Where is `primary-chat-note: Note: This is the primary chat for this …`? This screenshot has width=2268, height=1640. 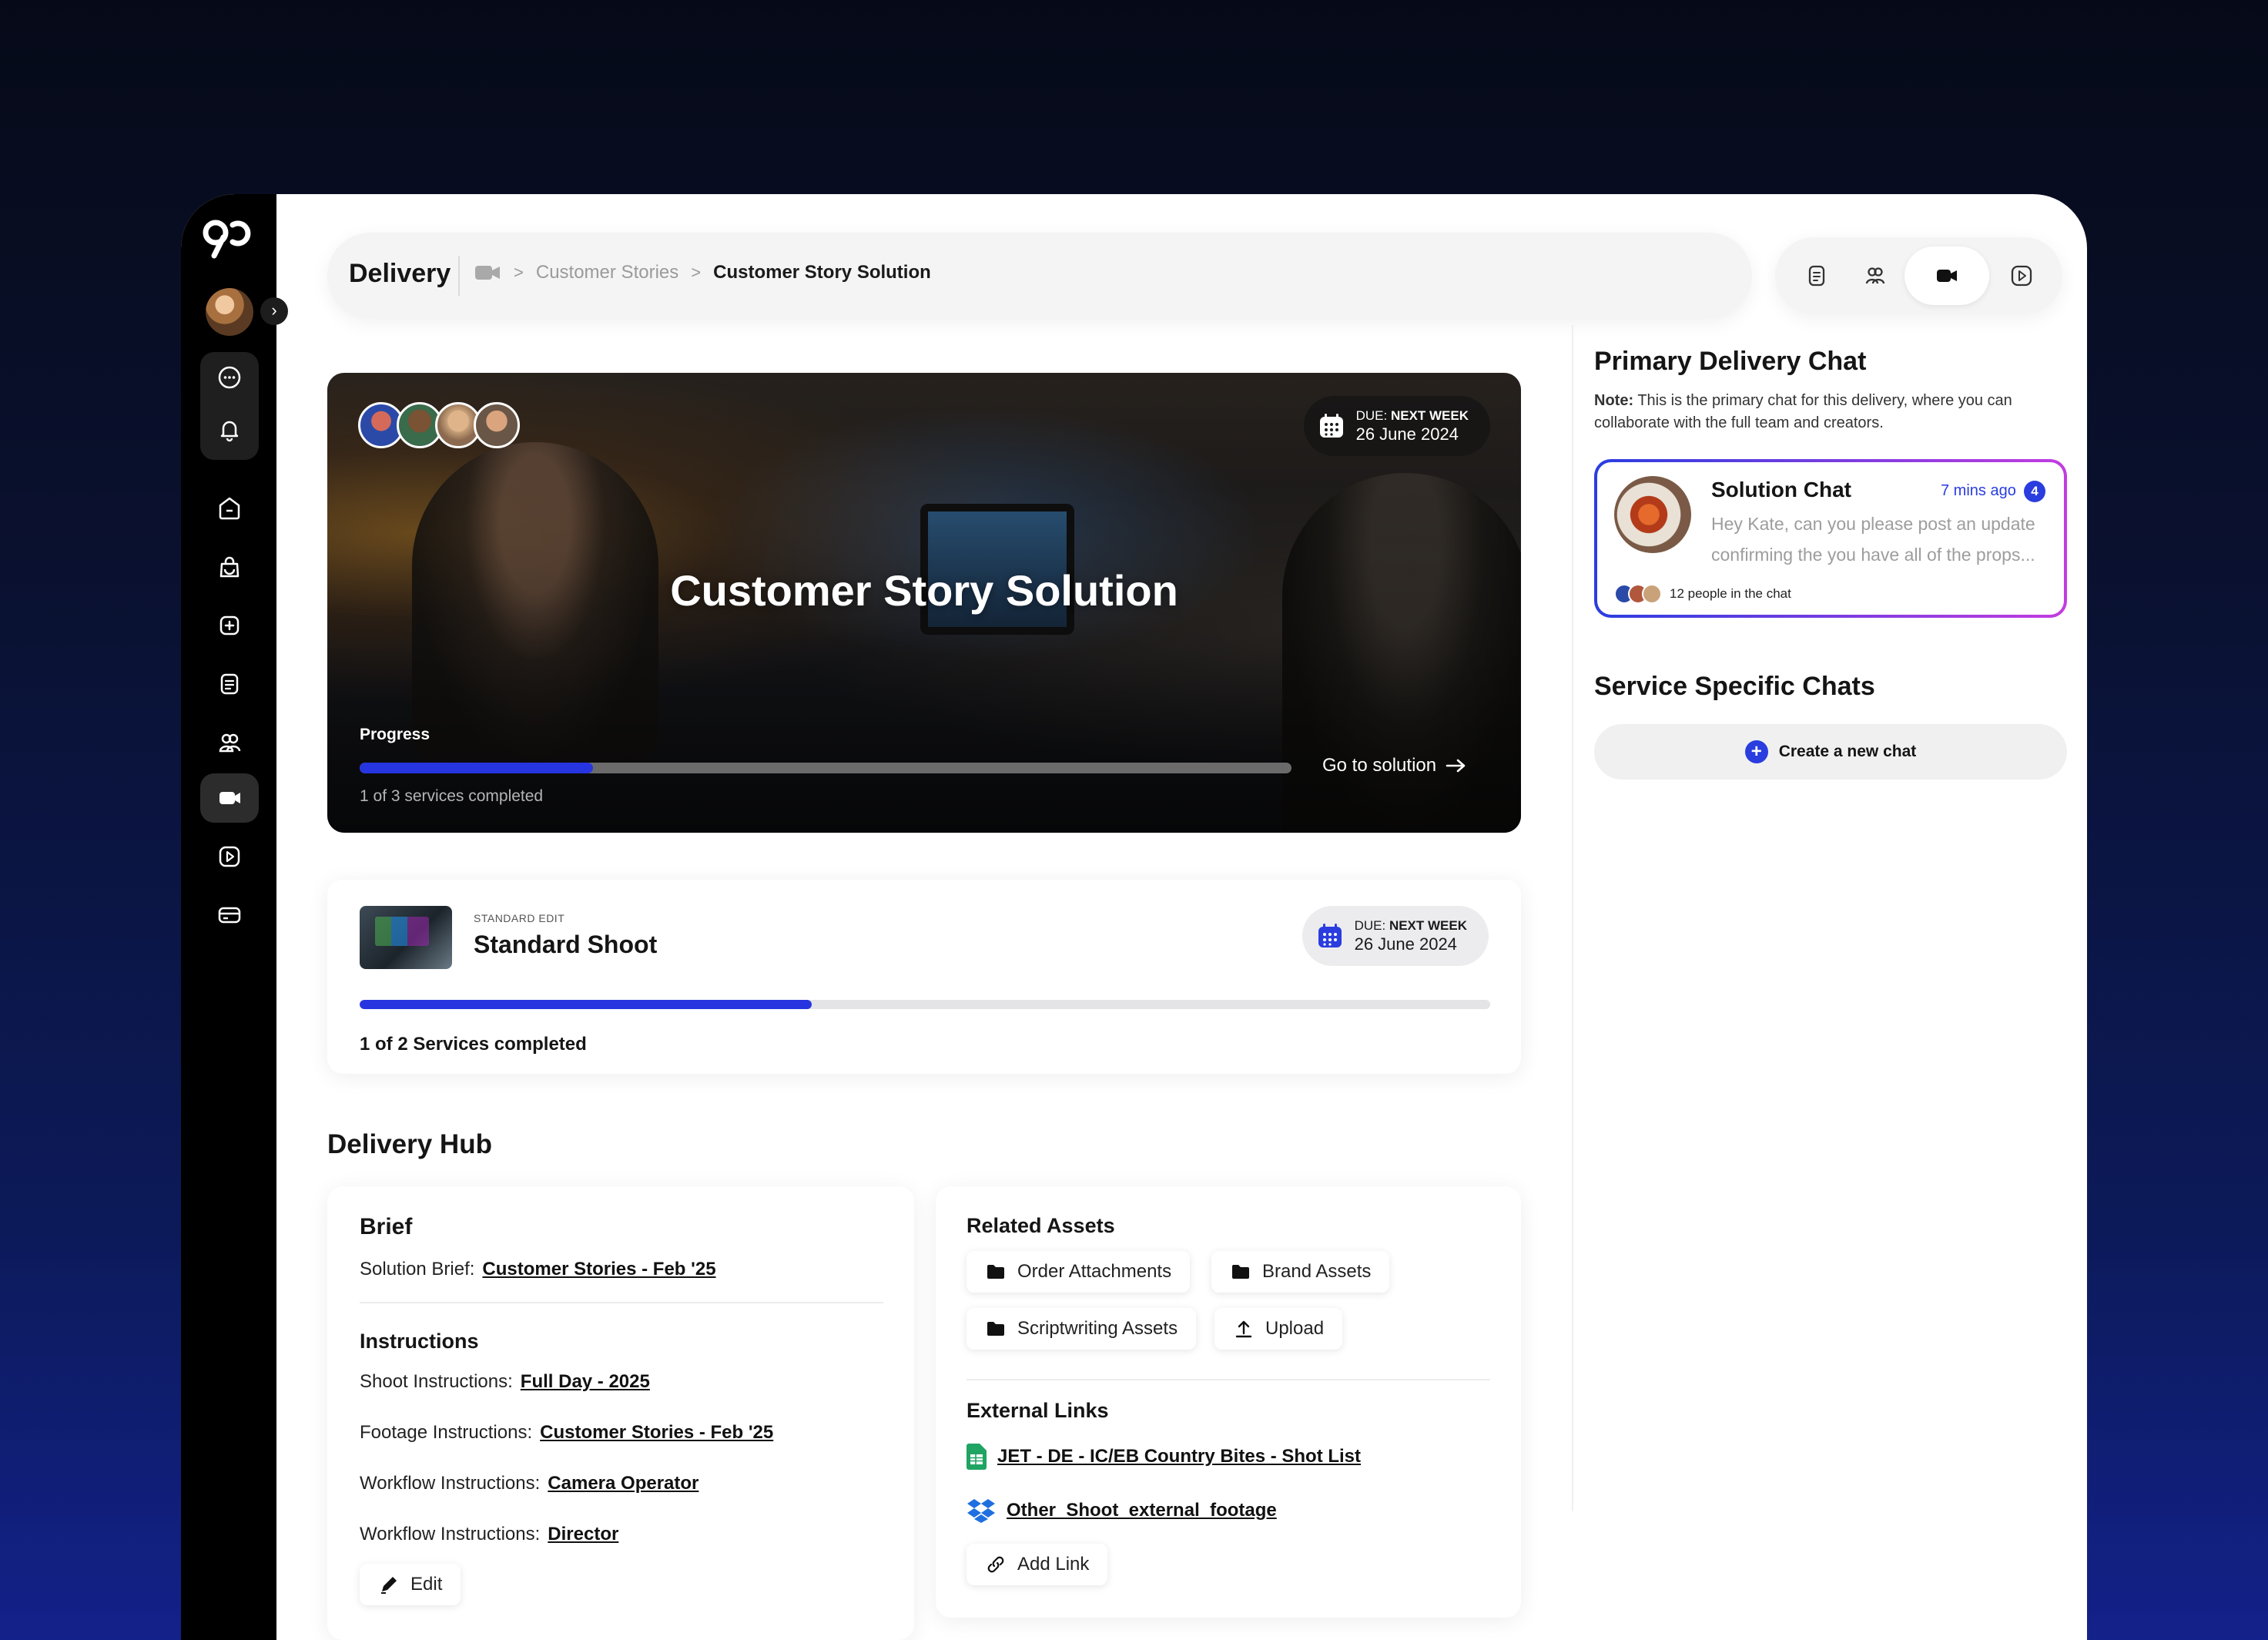
primary-chat-note: Note: This is the primary chat for this … is located at coordinates (1825, 412).